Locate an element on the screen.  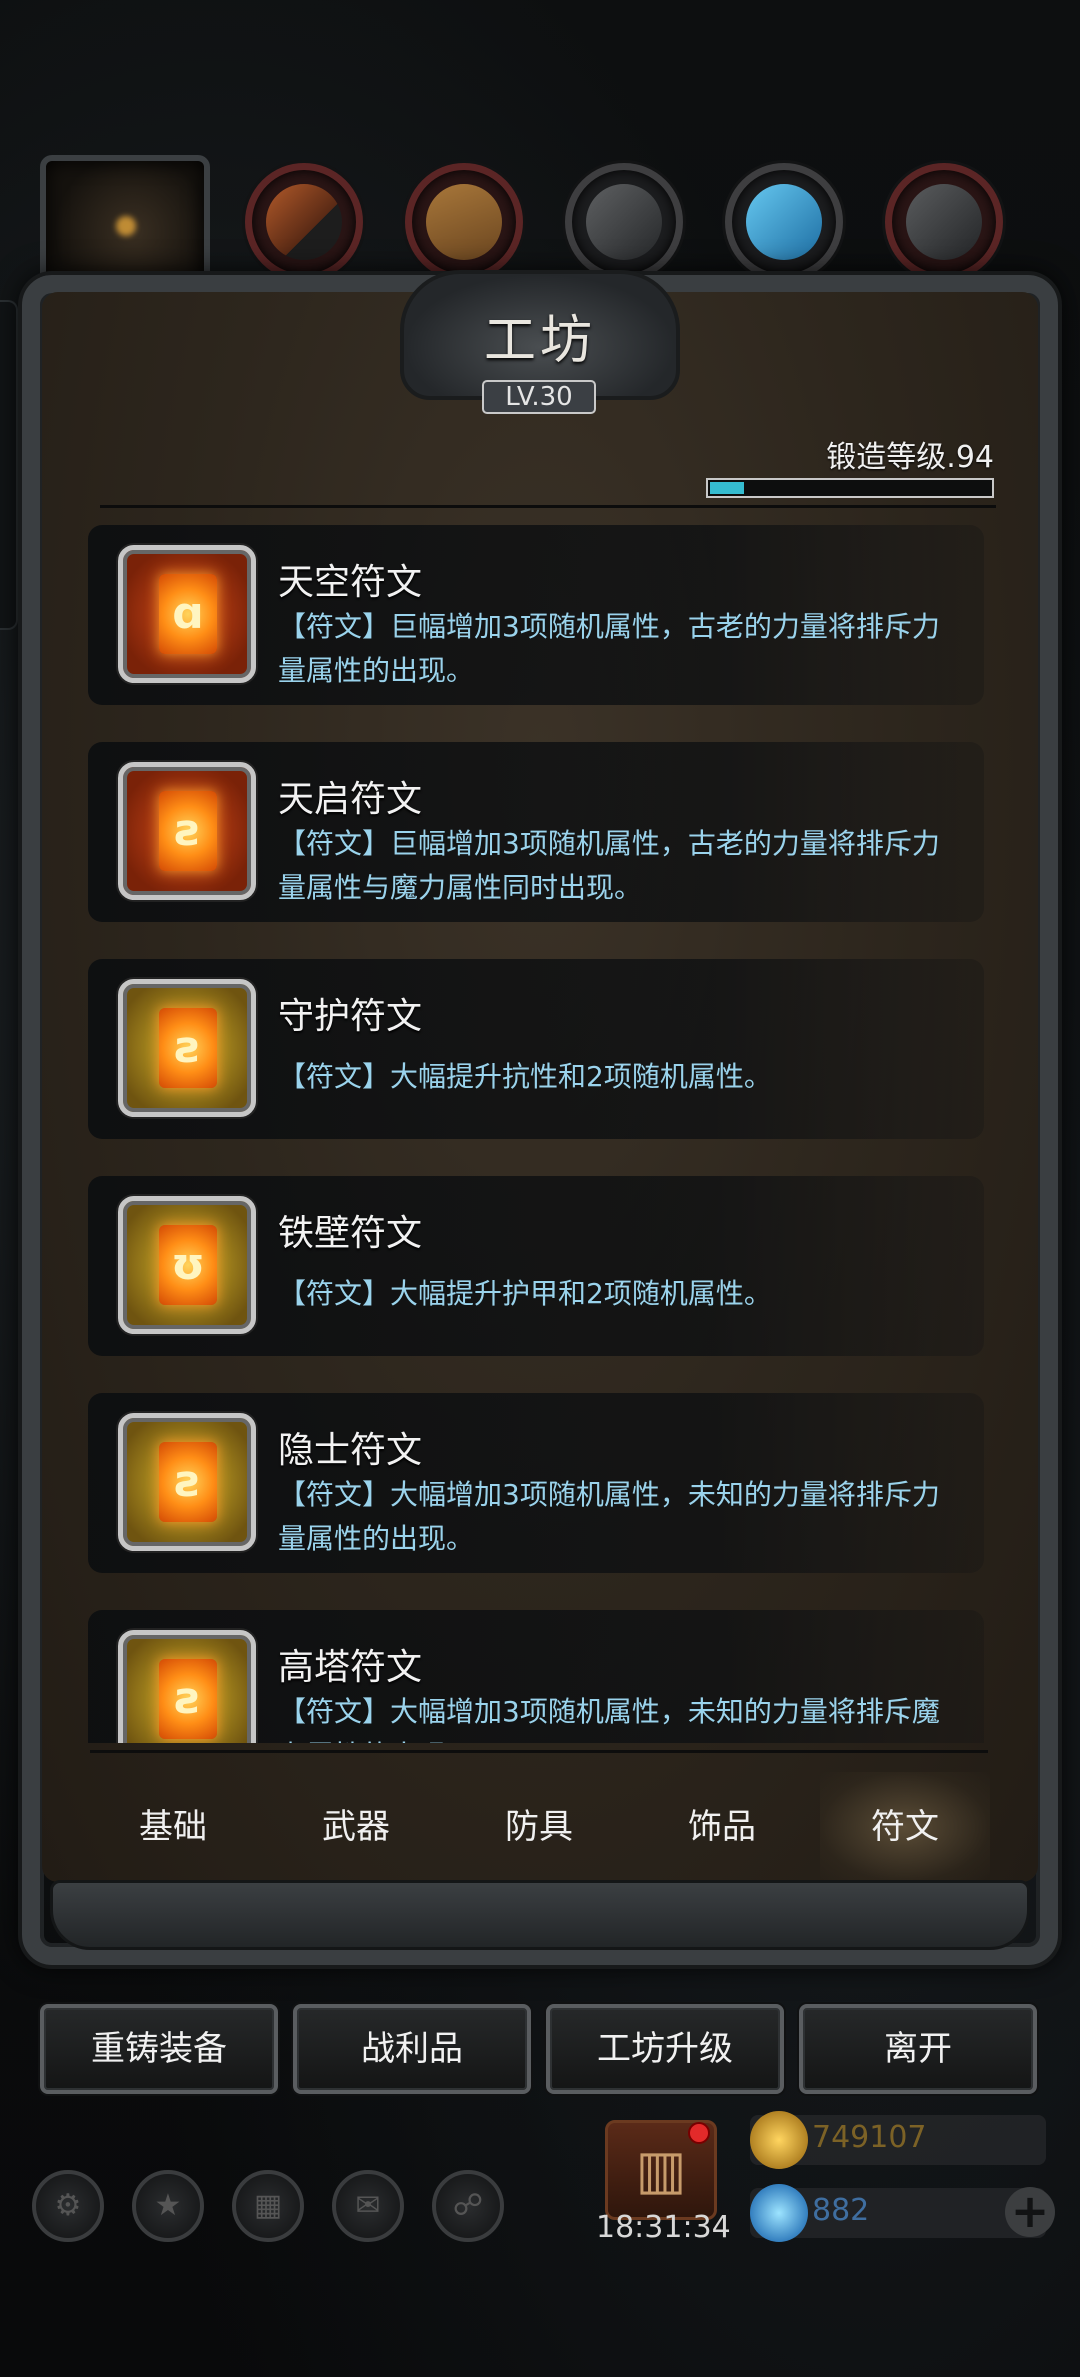
hermit-rune-icon: ƨ is located at coordinates (187, 1482).